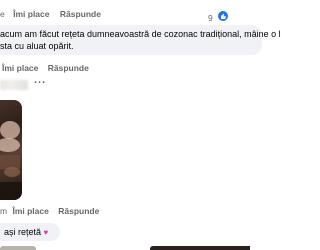  I want to click on comment-actions: Îmi place Răspunde, so click(45, 68).